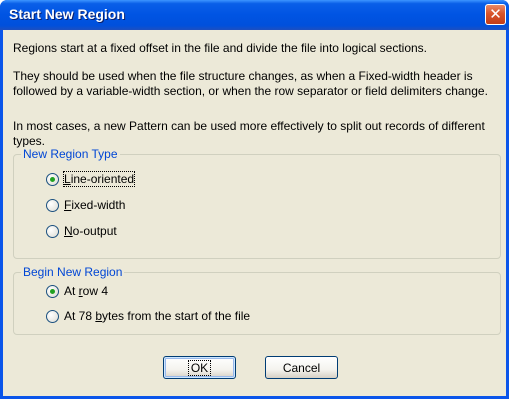 The height and width of the screenshot is (399, 509). What do you see at coordinates (70, 154) in the screenshot?
I see `new-region-type-legend: New Region Type` at bounding box center [70, 154].